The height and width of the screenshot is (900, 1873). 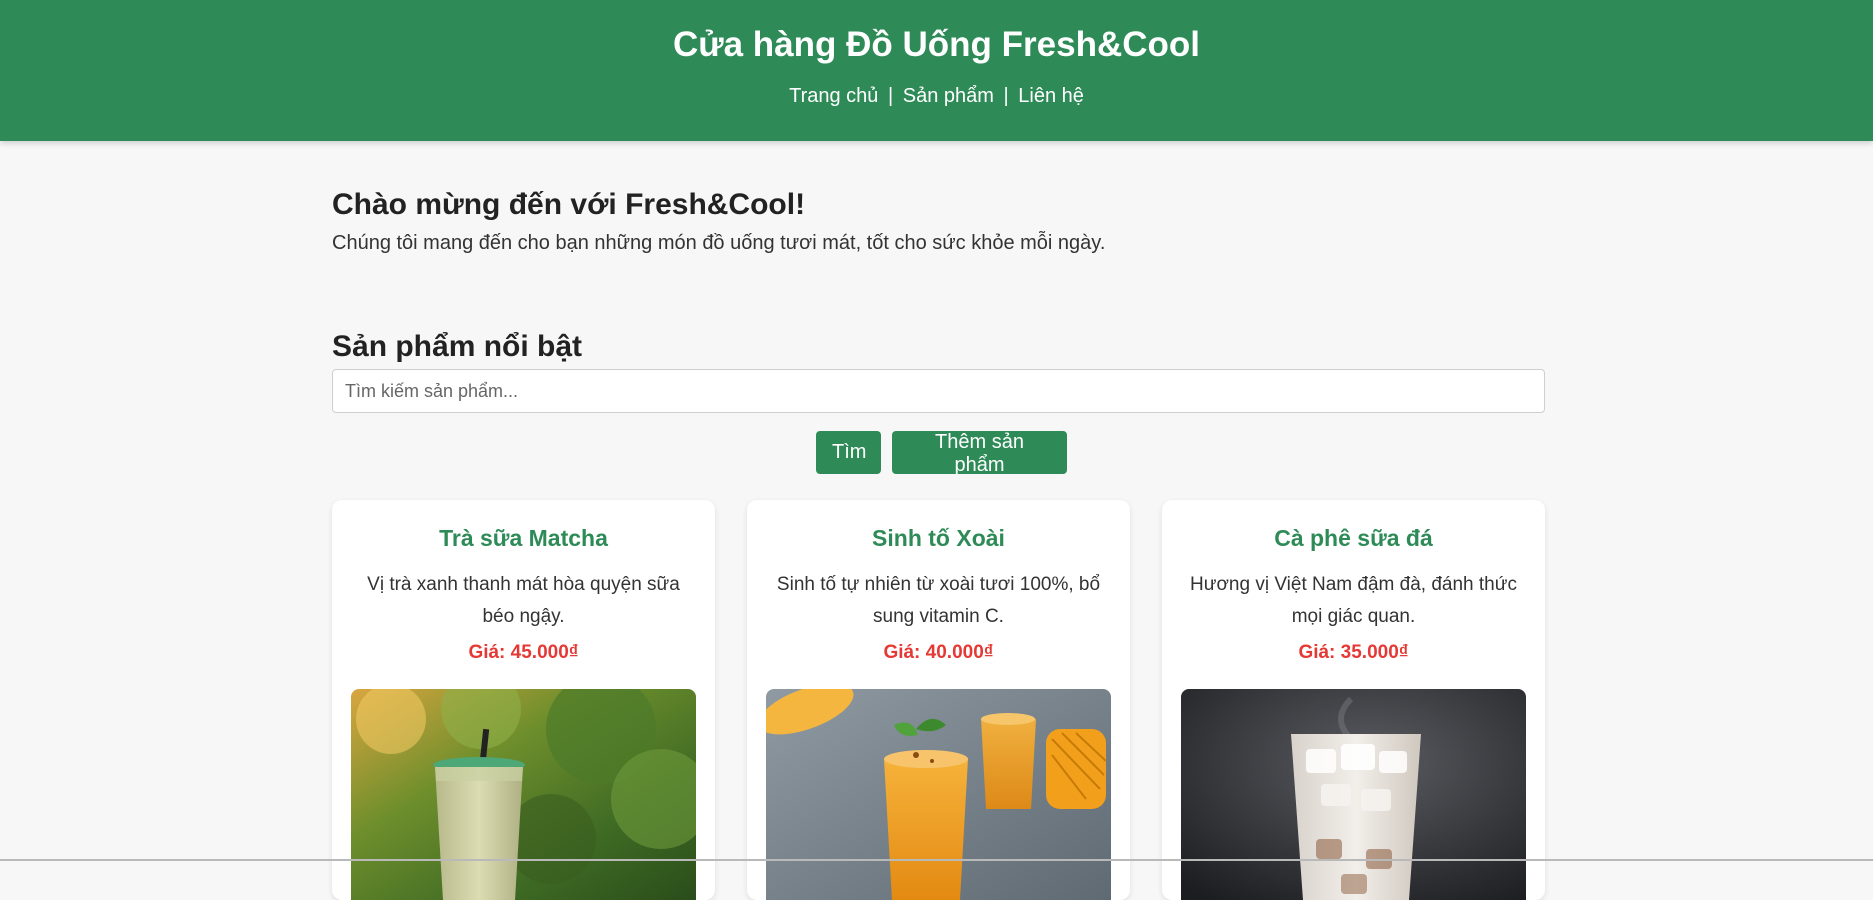 I want to click on matcha-milk-tea-image, so click(x=523, y=794).